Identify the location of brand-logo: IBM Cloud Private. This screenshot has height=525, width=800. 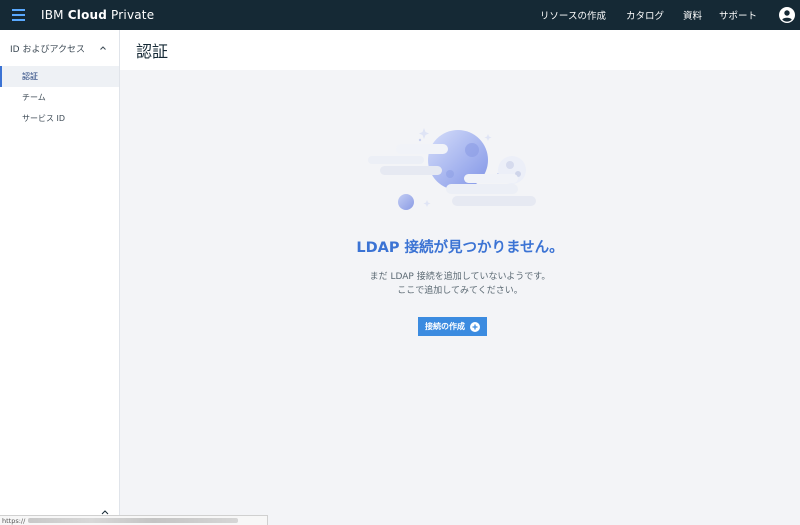
(97, 15).